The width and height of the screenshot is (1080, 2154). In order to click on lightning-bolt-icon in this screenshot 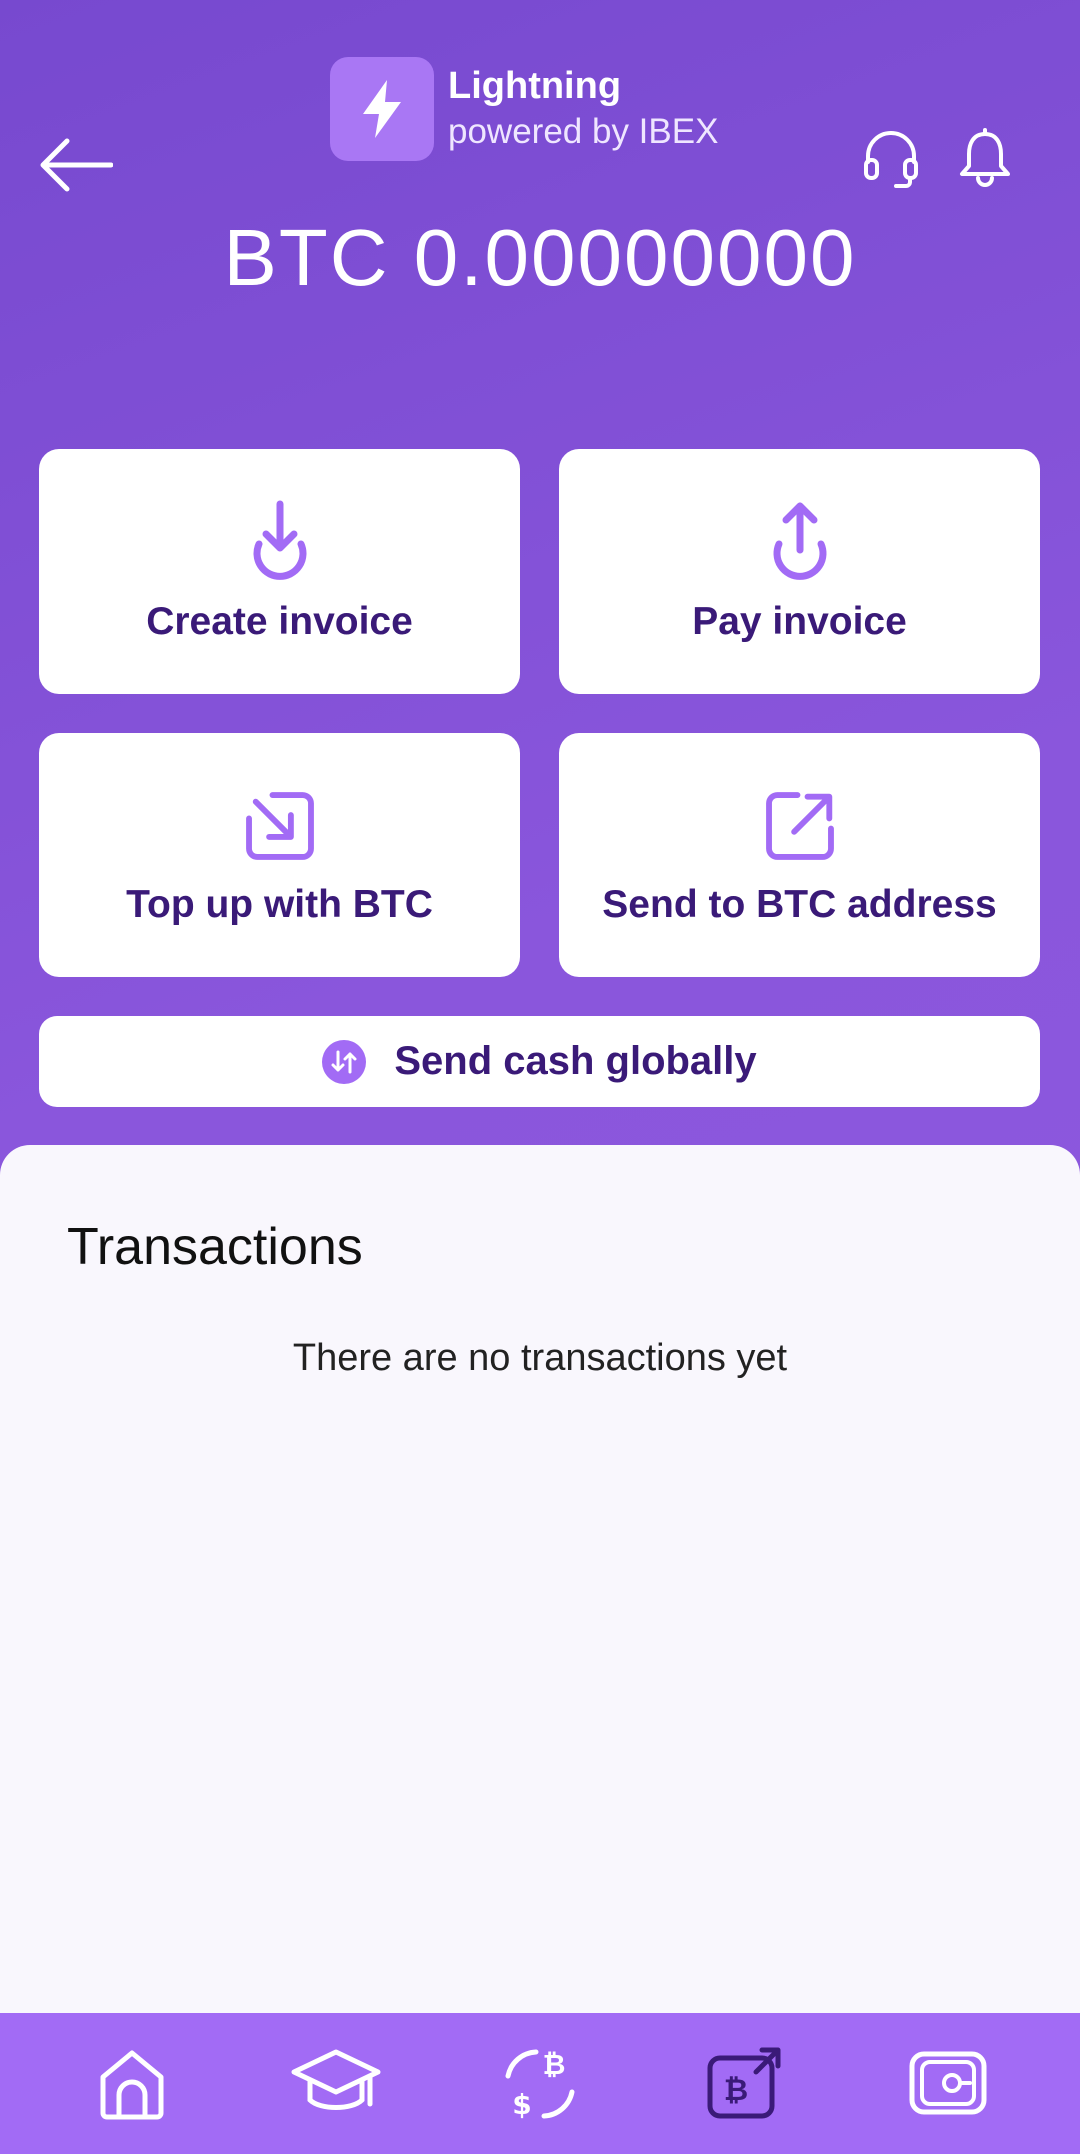, I will do `click(382, 109)`.